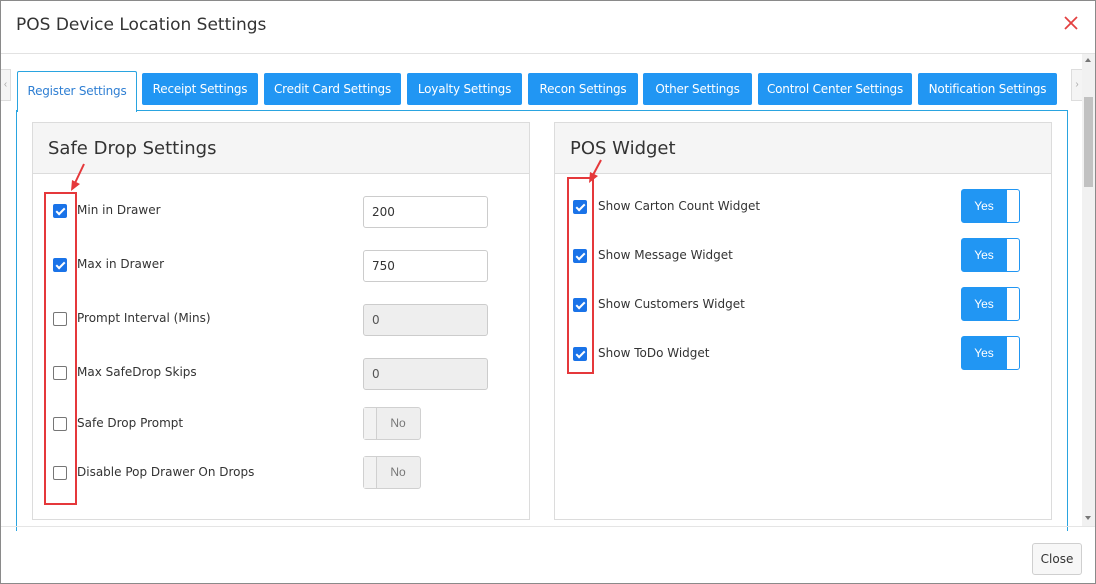 The image size is (1096, 584). Describe the element at coordinates (665, 255) in the screenshot. I see `show-message-label: Show Message Widget` at that location.